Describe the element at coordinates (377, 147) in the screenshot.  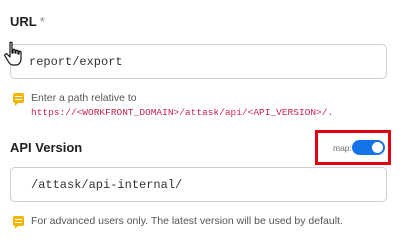
I see `toggle-knob` at that location.